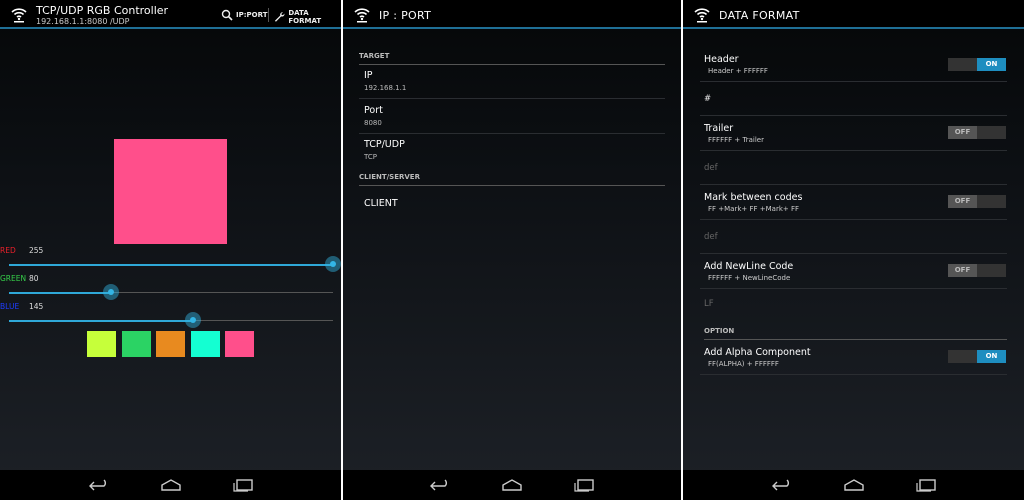 The height and width of the screenshot is (500, 1024). I want to click on header-toggle: ON, so click(977, 64).